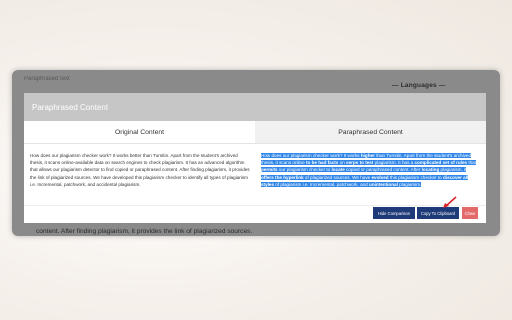  I want to click on changed-word: offers the hyperlink, so click(282, 177).